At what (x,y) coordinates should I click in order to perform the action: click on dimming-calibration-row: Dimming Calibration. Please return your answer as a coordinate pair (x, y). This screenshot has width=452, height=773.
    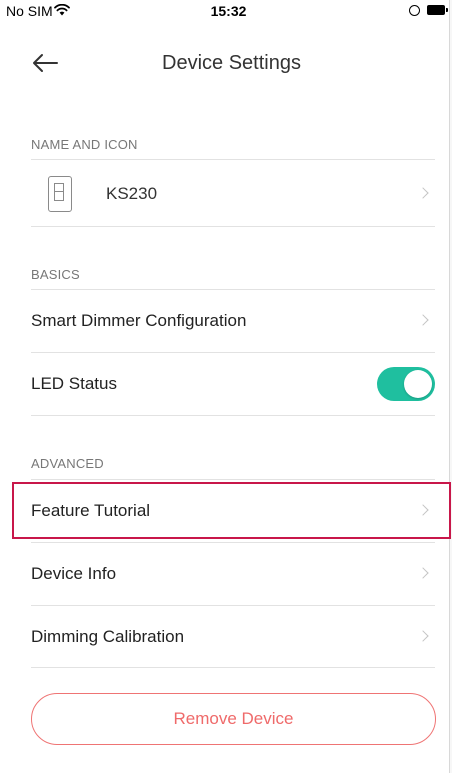
    Looking at the image, I should click on (233, 637).